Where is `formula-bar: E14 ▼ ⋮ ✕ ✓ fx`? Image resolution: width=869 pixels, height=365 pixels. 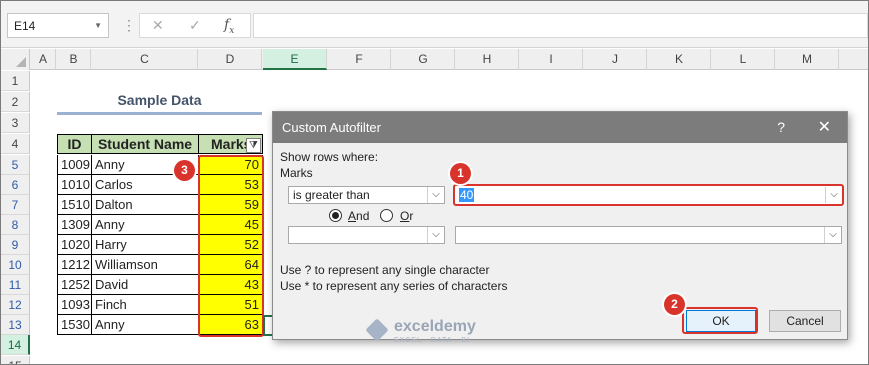 formula-bar: E14 ▼ ⋮ ✕ ✓ fx is located at coordinates (434, 24).